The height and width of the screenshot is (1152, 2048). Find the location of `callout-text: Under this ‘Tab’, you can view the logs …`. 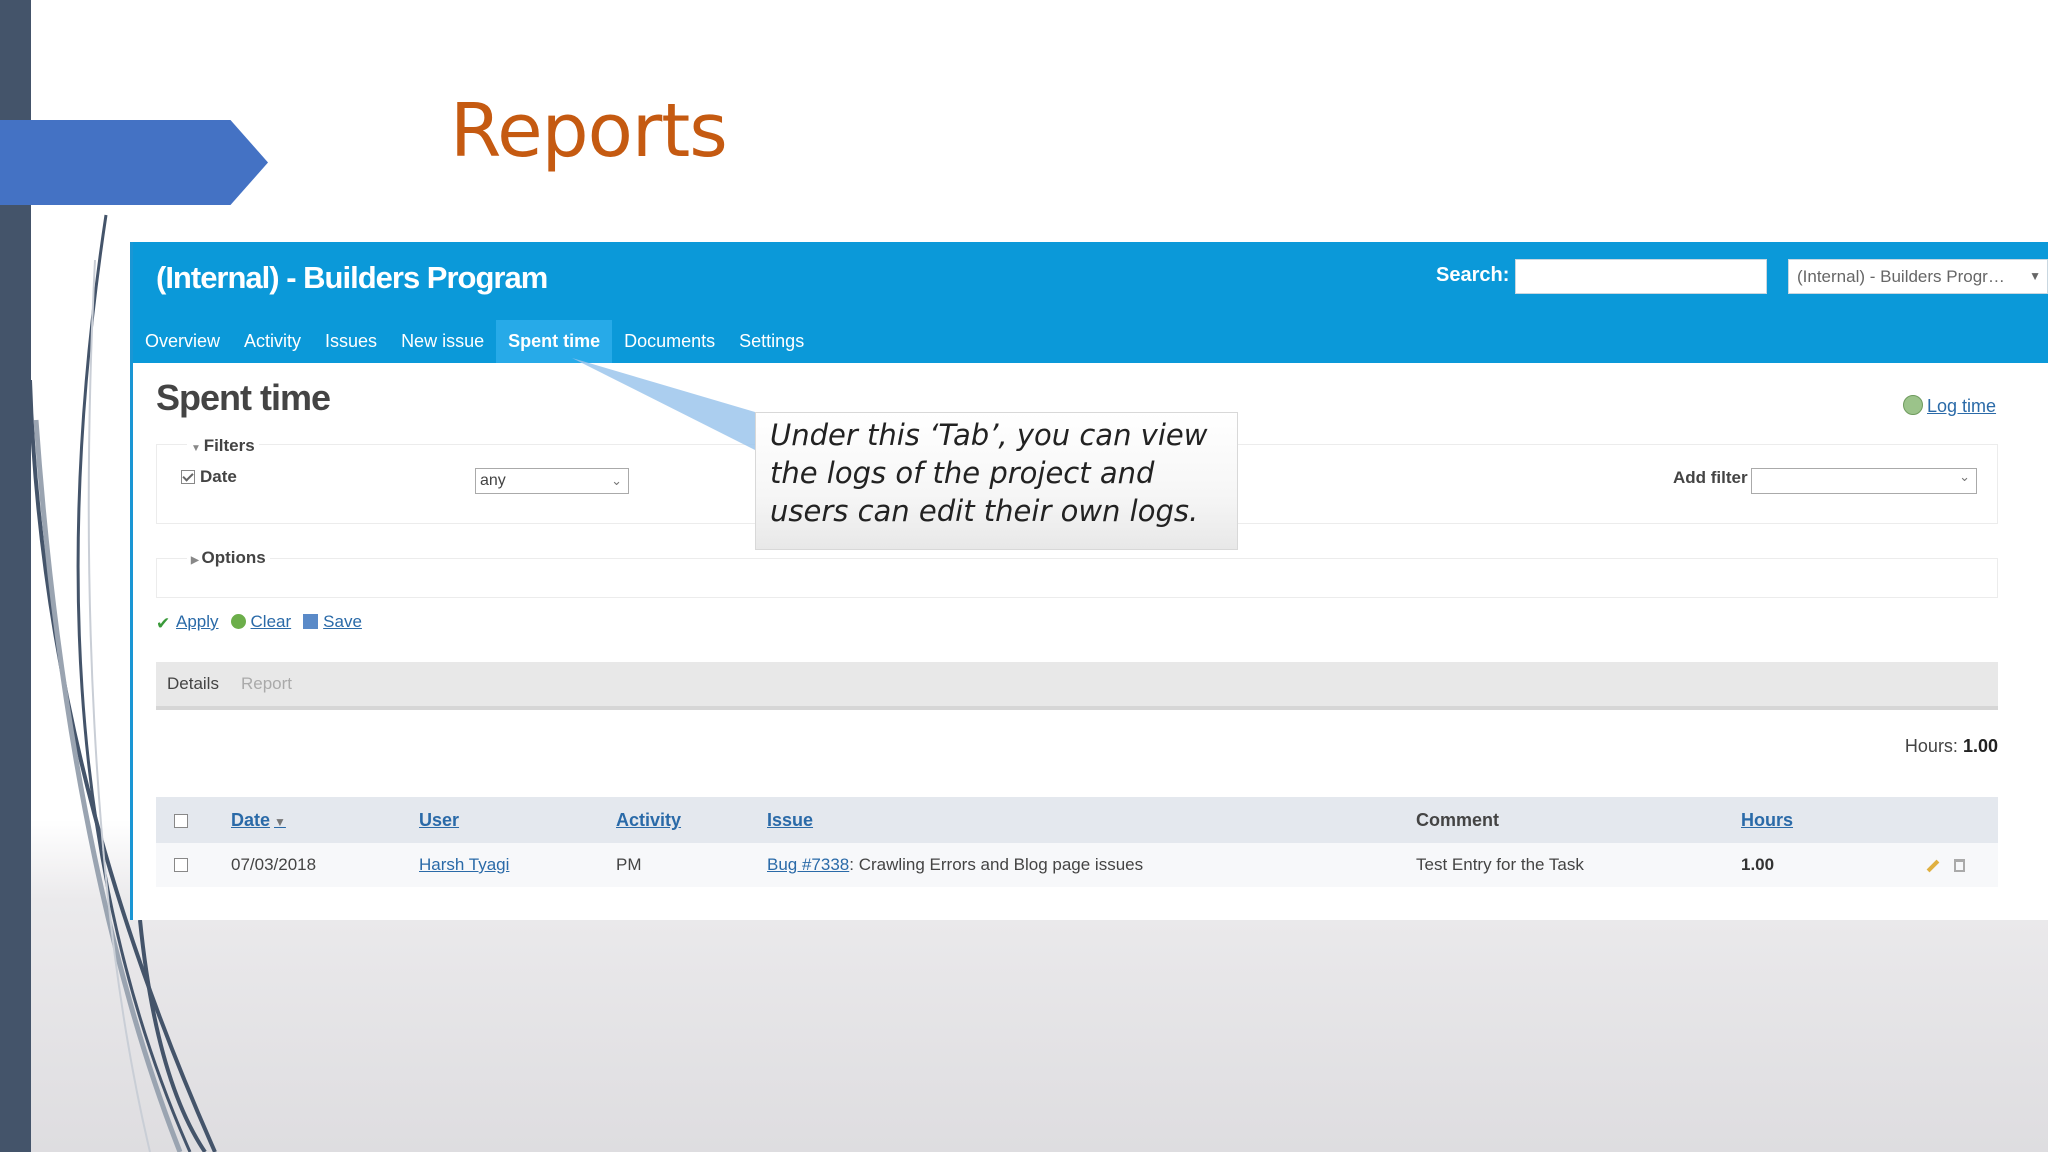

callout-text: Under this ‘Tab’, you can view the logs … is located at coordinates (989, 473).